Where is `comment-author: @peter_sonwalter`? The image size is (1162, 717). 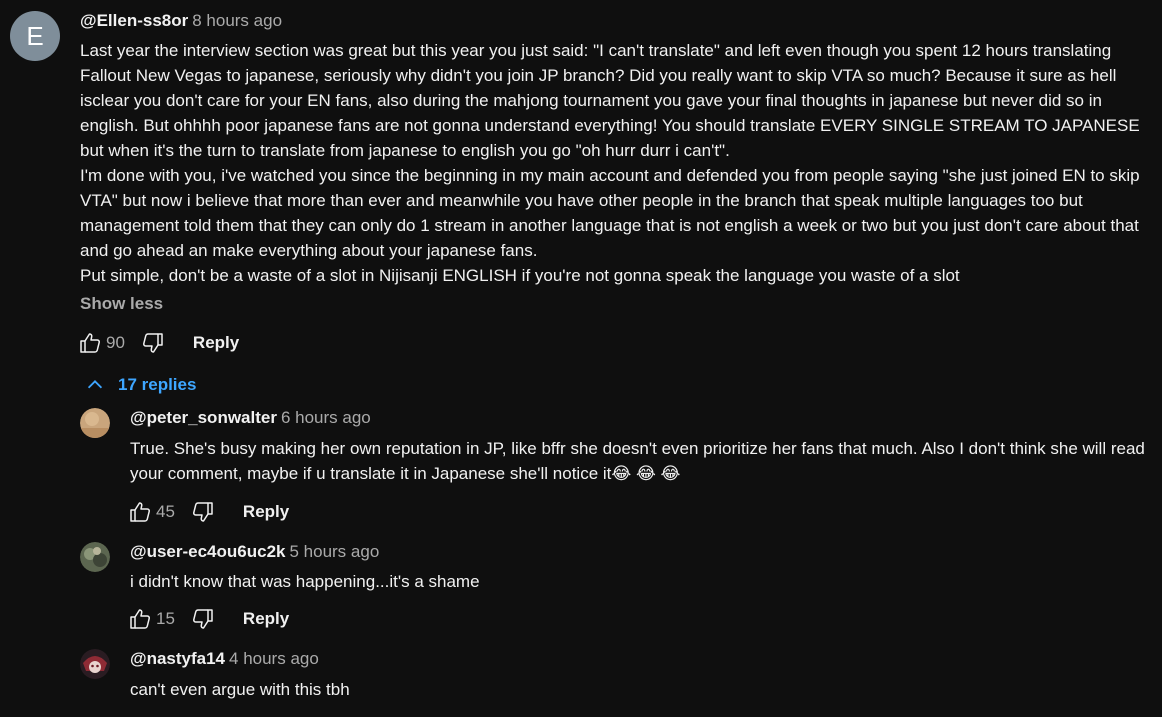 comment-author: @peter_sonwalter is located at coordinates (203, 417).